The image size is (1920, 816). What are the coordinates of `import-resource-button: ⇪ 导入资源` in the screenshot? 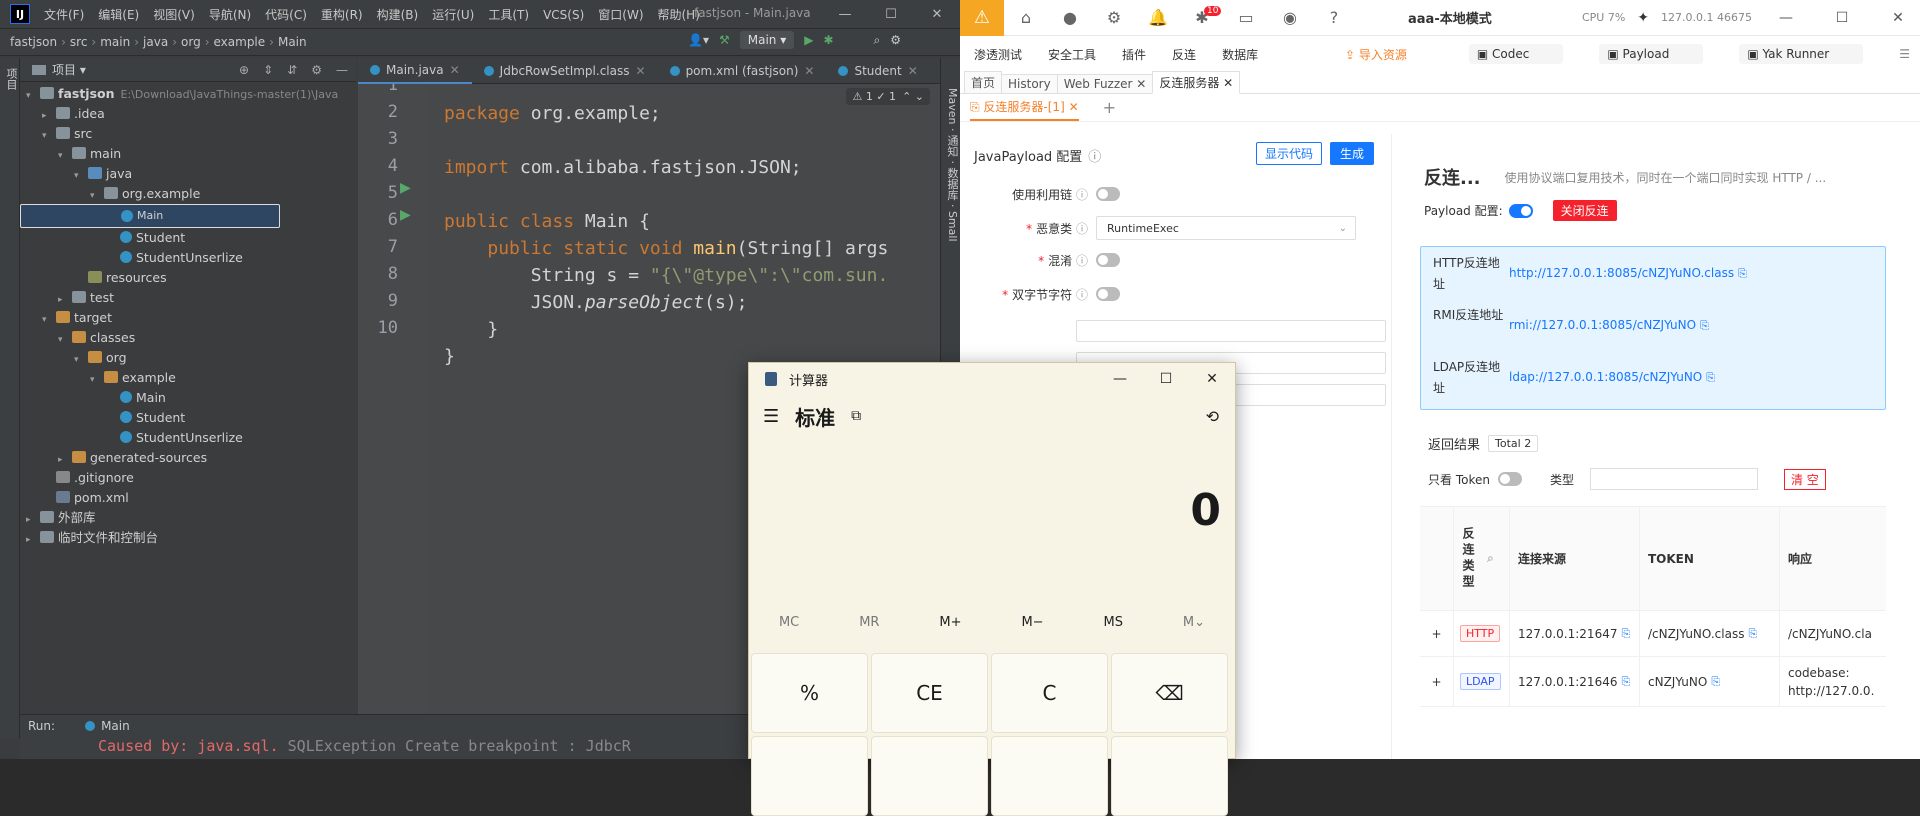 It's located at (1389, 54).